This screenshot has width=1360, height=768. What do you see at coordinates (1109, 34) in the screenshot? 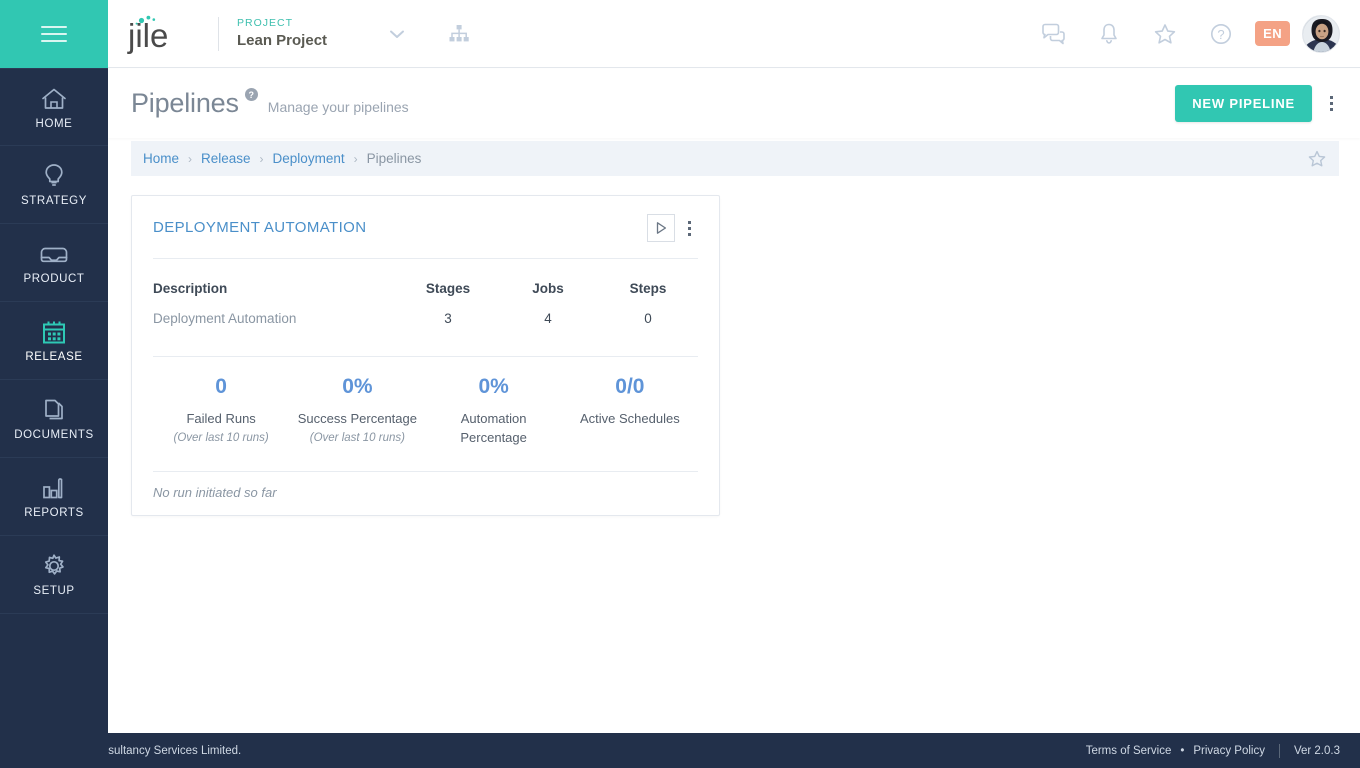
I see `bell-icon` at bounding box center [1109, 34].